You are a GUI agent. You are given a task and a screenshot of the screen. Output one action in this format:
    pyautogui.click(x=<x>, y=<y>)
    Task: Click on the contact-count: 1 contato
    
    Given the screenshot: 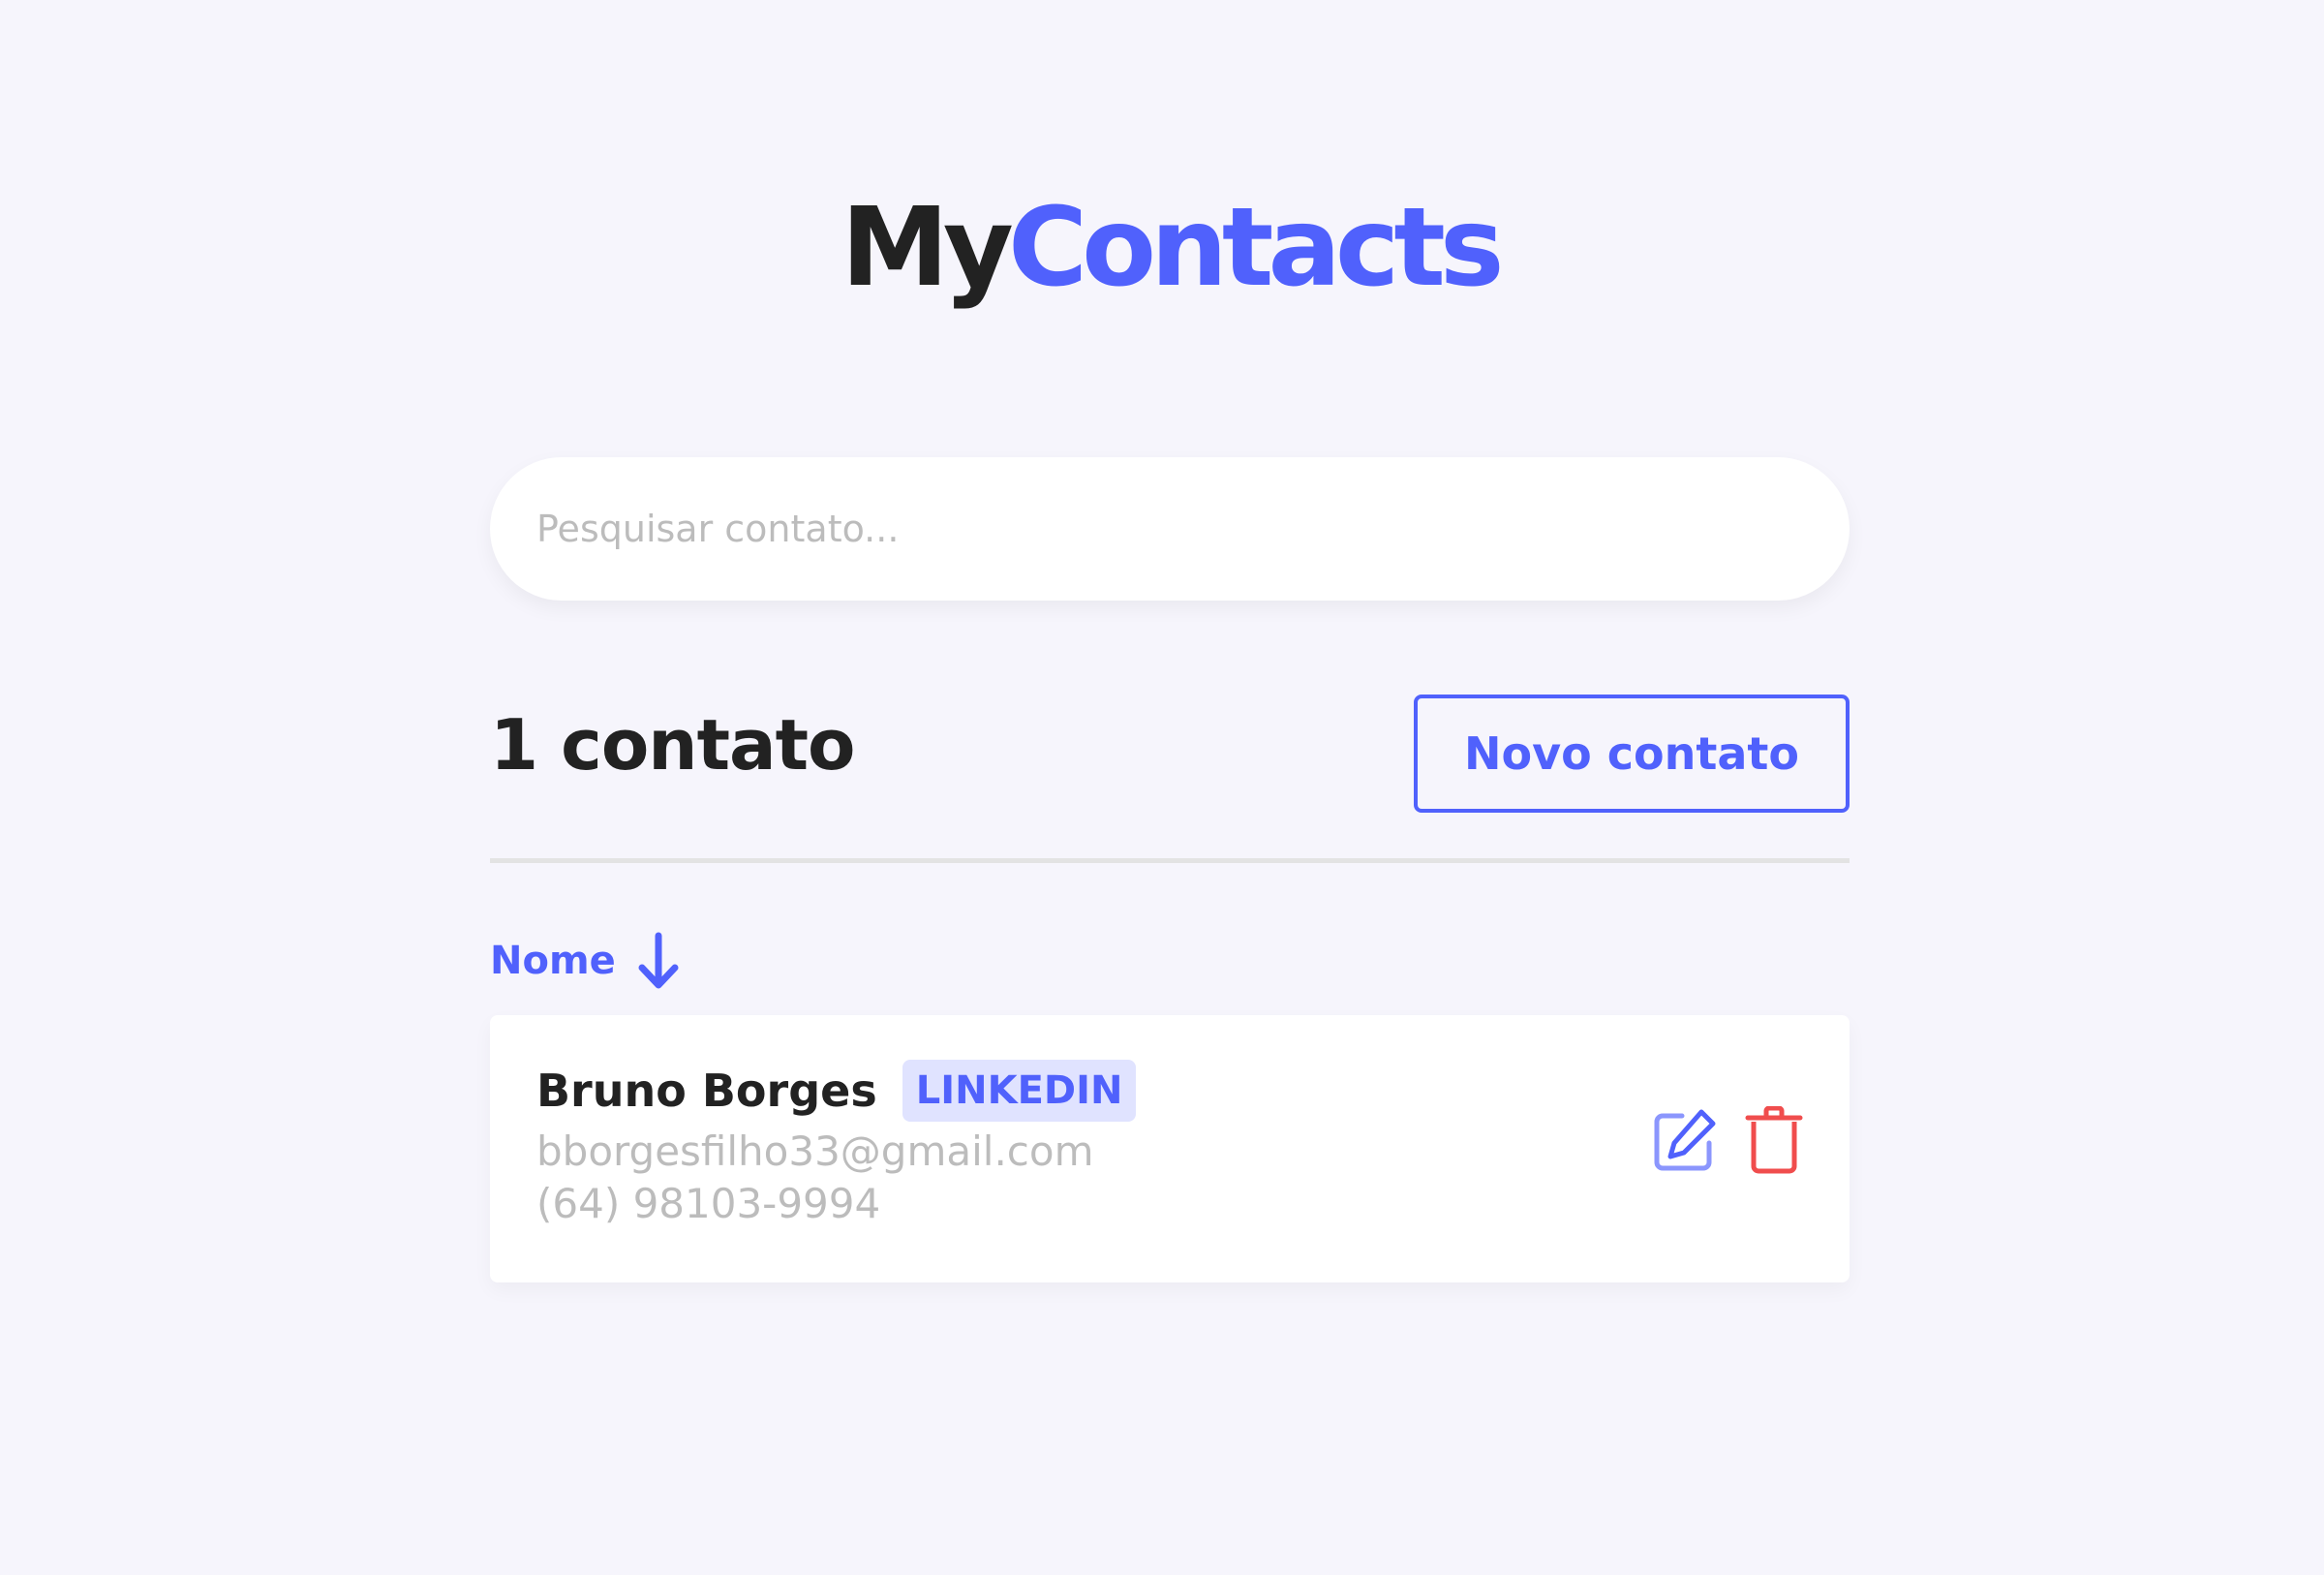 What is the action you would take?
    pyautogui.click(x=672, y=745)
    